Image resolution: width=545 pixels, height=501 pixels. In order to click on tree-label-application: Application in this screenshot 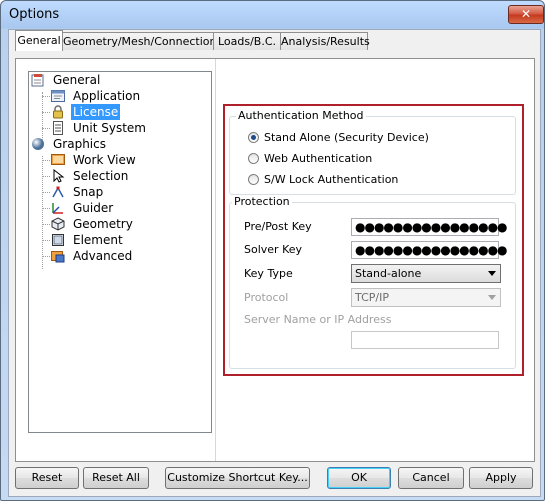, I will do `click(107, 96)`.